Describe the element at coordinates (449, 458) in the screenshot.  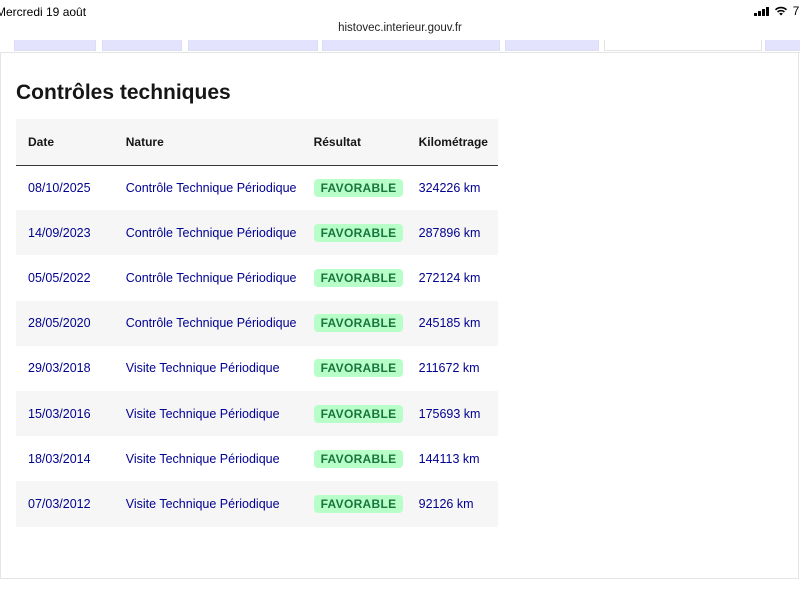
I see `row-mileage: 144113 km` at that location.